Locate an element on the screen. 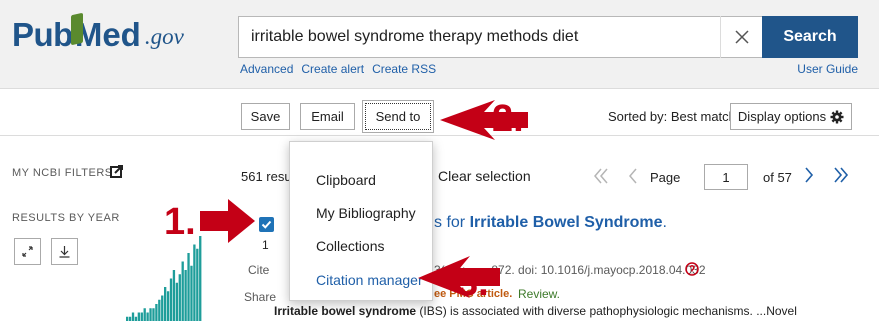 This screenshot has width=879, height=321. total-pages: of 57 is located at coordinates (777, 177).